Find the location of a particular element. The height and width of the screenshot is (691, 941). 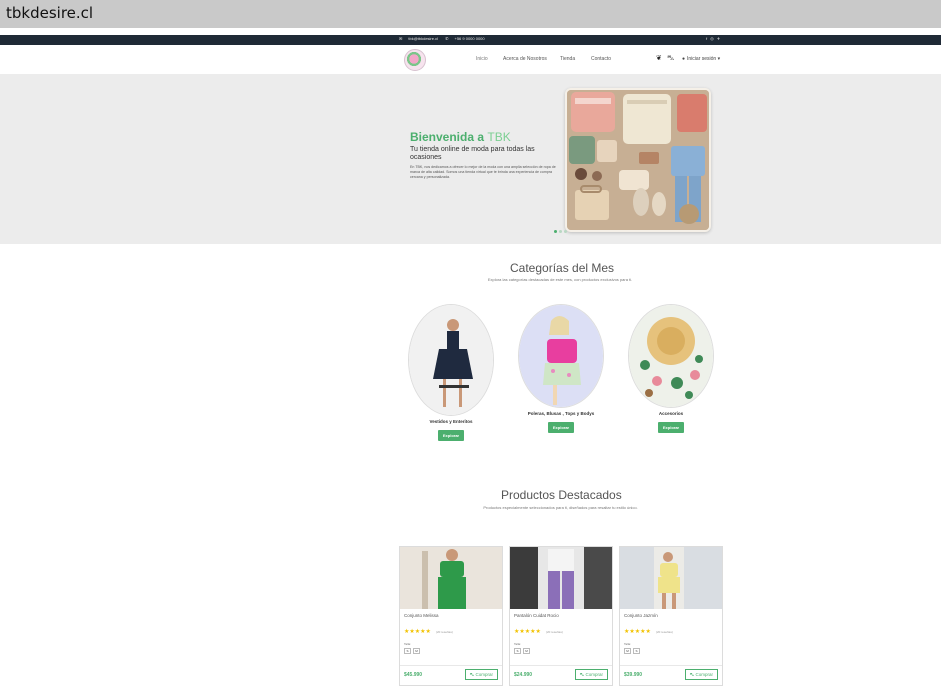

social-icons: f ◎ ✈ is located at coordinates (713, 38).